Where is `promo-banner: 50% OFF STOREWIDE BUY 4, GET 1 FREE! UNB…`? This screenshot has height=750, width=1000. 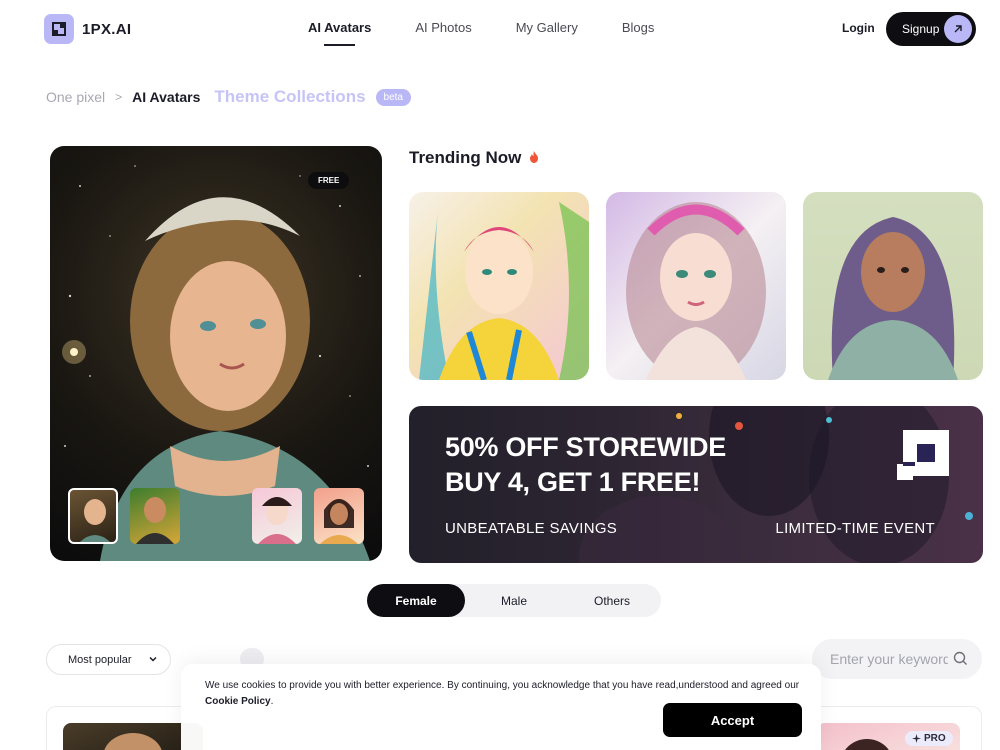
promo-banner: 50% OFF STOREWIDE BUY 4, GET 1 FREE! UNB… is located at coordinates (696, 484).